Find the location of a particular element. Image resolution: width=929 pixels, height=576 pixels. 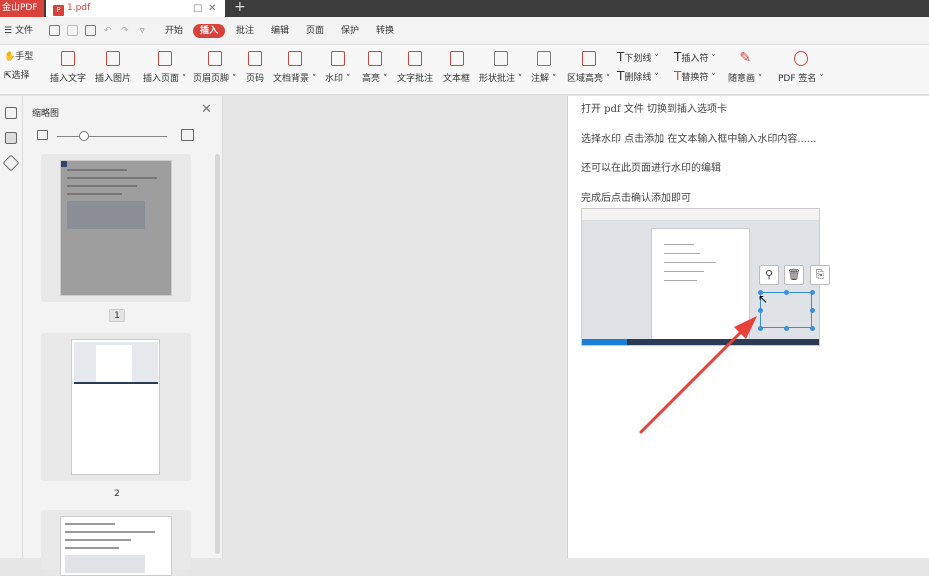

thumbnail-icon is located at coordinates (11, 138).